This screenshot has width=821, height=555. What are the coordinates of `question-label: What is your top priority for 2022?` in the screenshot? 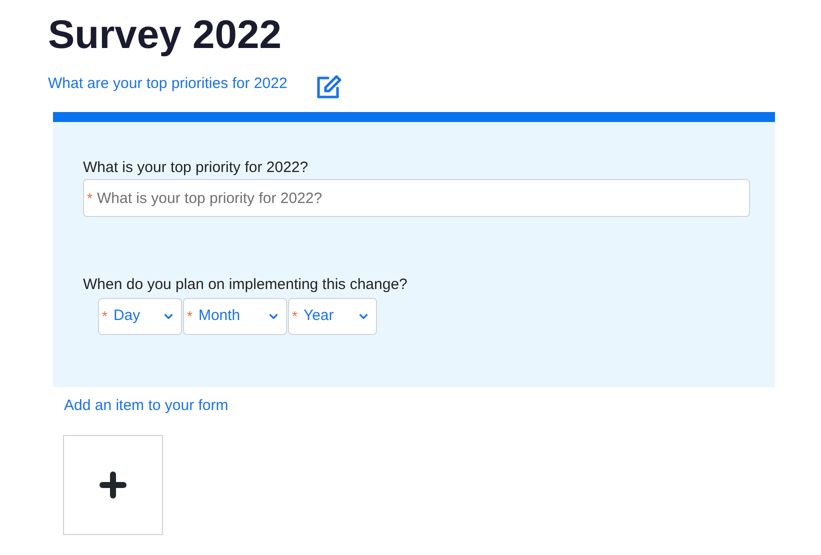 It's located at (196, 168).